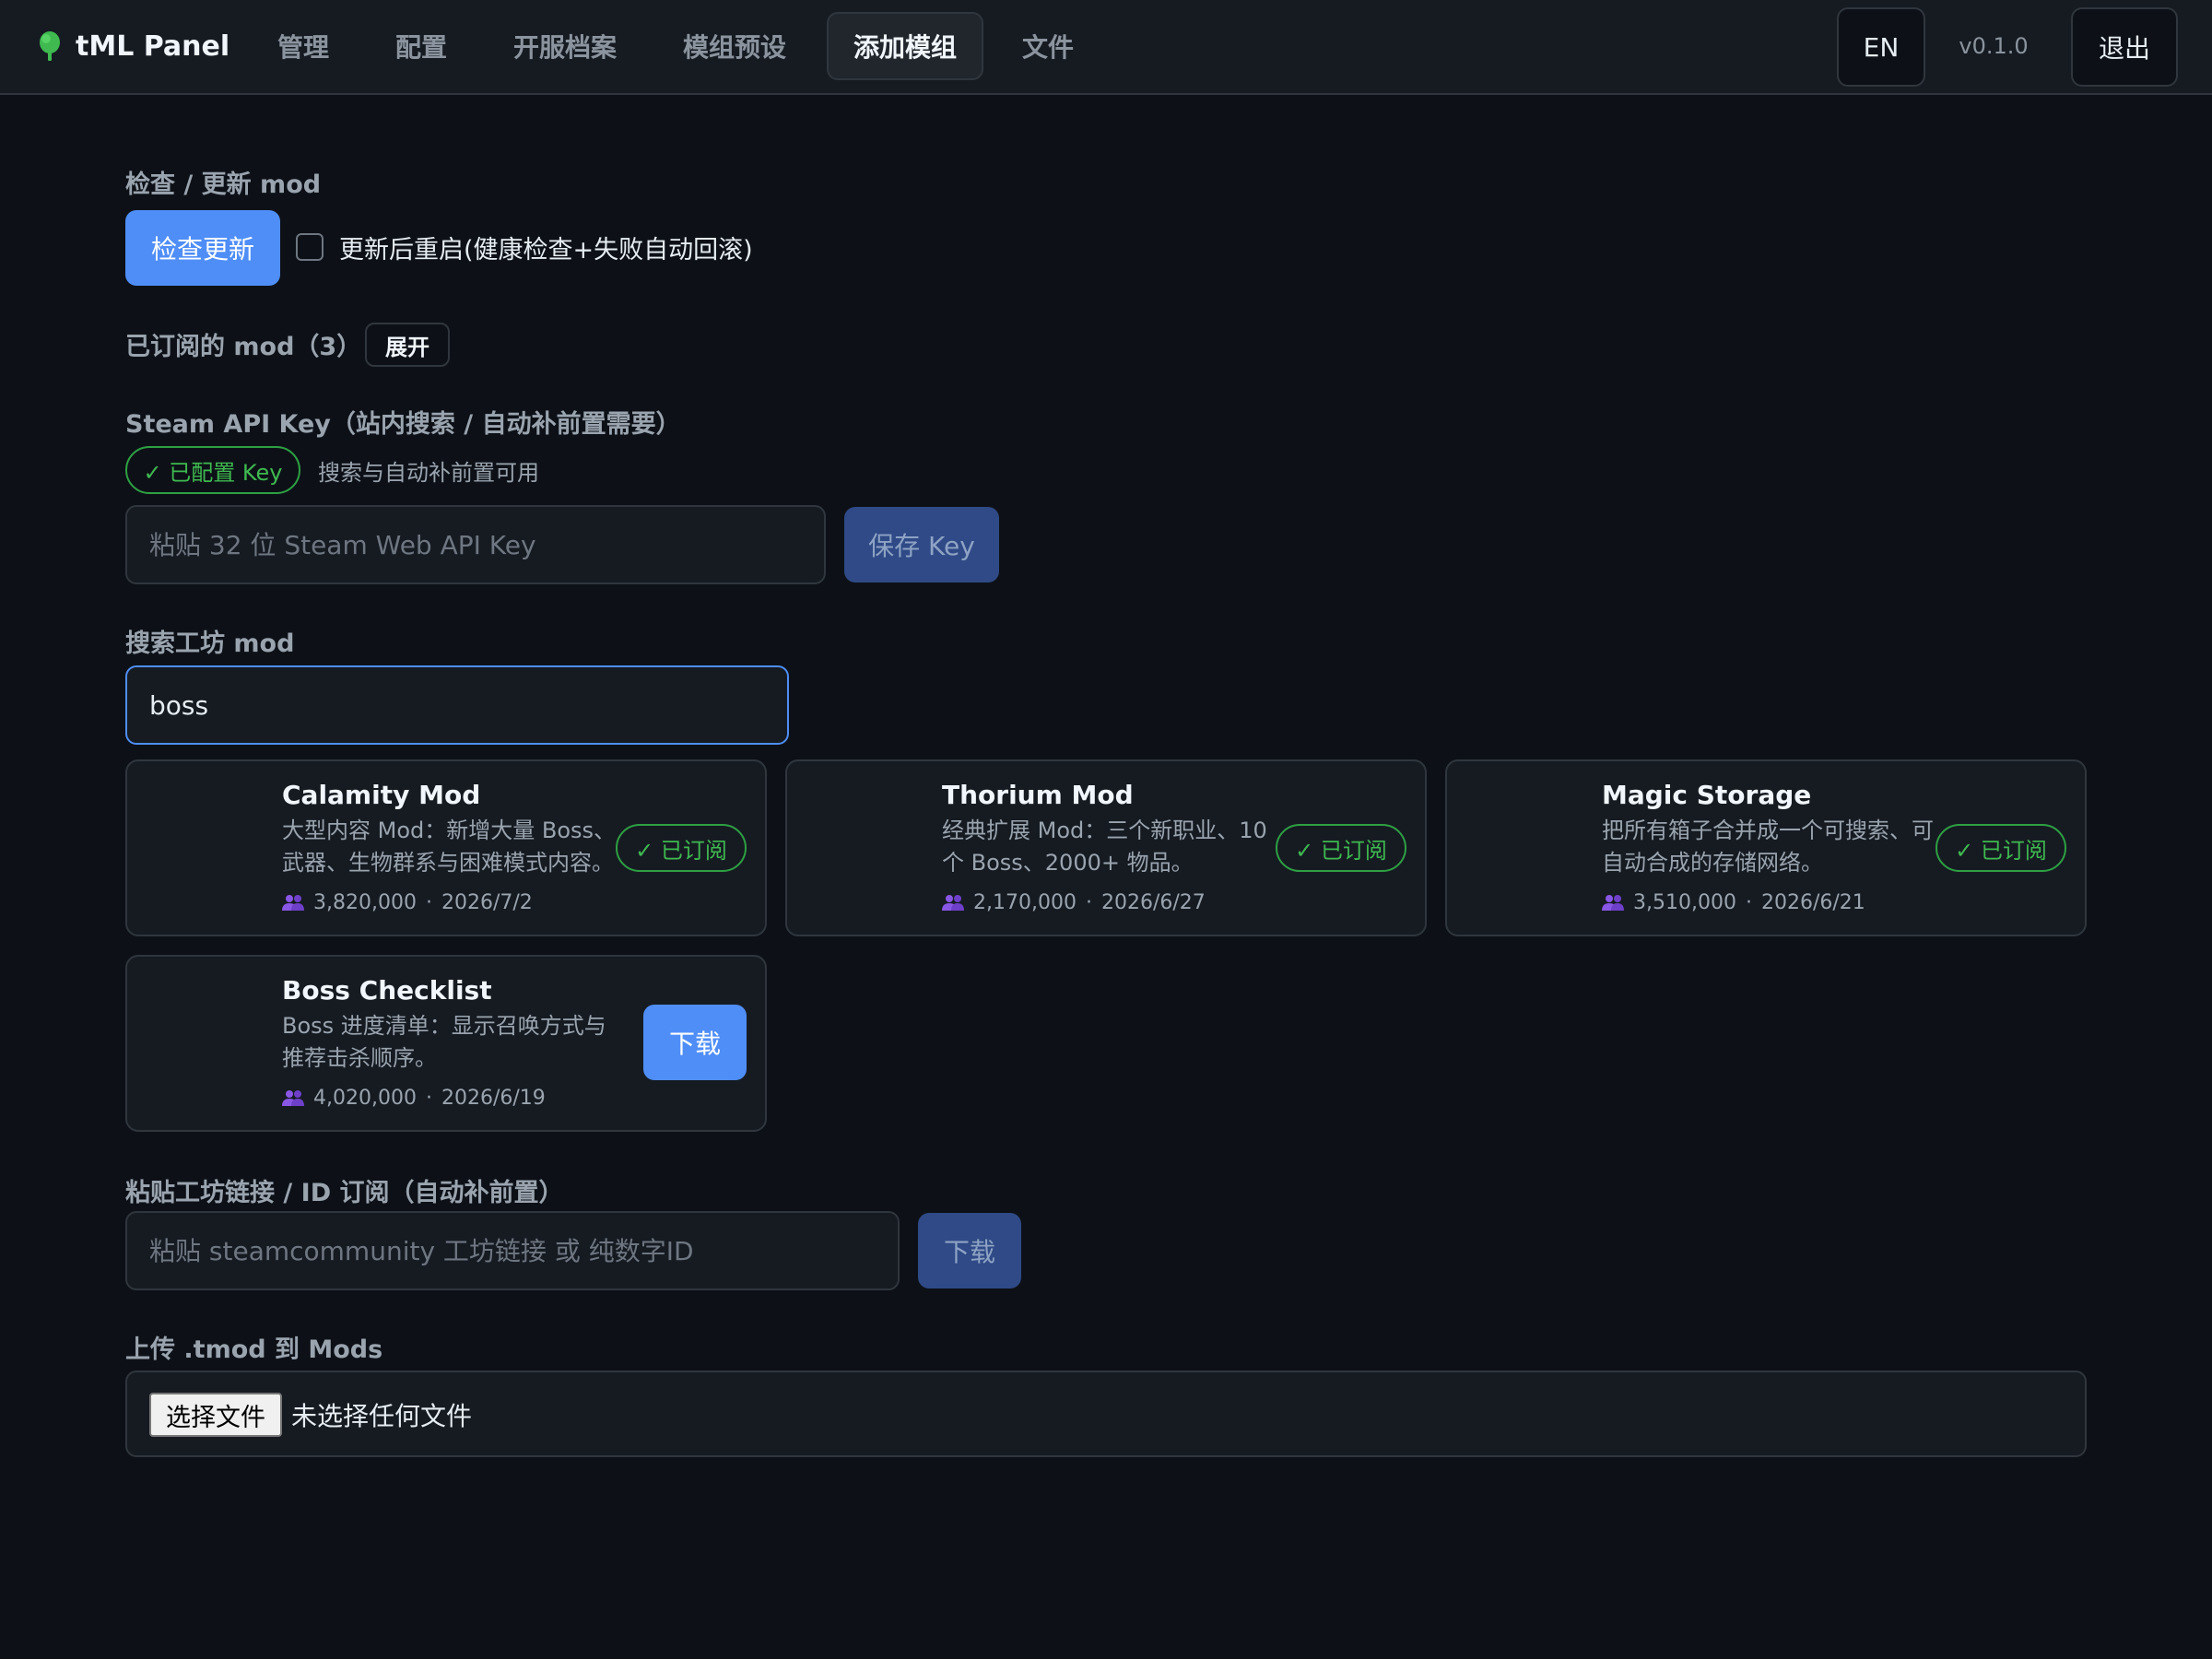  Describe the element at coordinates (449, 847) in the screenshot. I see `mod-description: 大型内容 Mod：新增大量 Boss、武器、生物群系与困难模式内容。` at that location.